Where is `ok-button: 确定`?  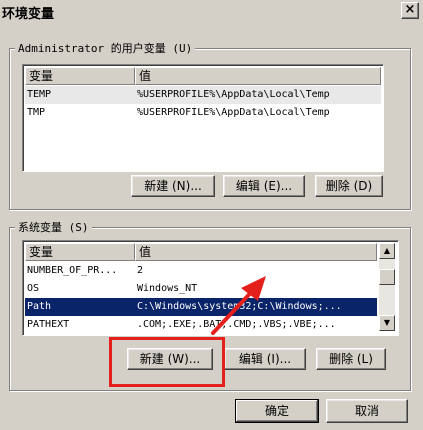 ok-button: 确定 is located at coordinates (277, 411).